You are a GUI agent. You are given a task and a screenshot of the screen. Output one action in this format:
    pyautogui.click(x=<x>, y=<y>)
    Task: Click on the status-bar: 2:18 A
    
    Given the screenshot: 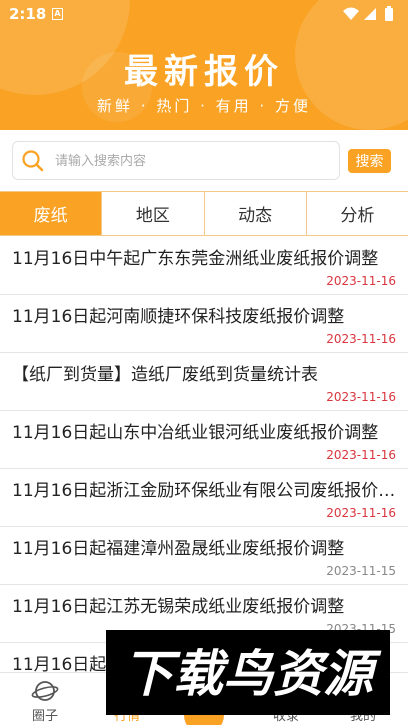 What is the action you would take?
    pyautogui.click(x=204, y=14)
    